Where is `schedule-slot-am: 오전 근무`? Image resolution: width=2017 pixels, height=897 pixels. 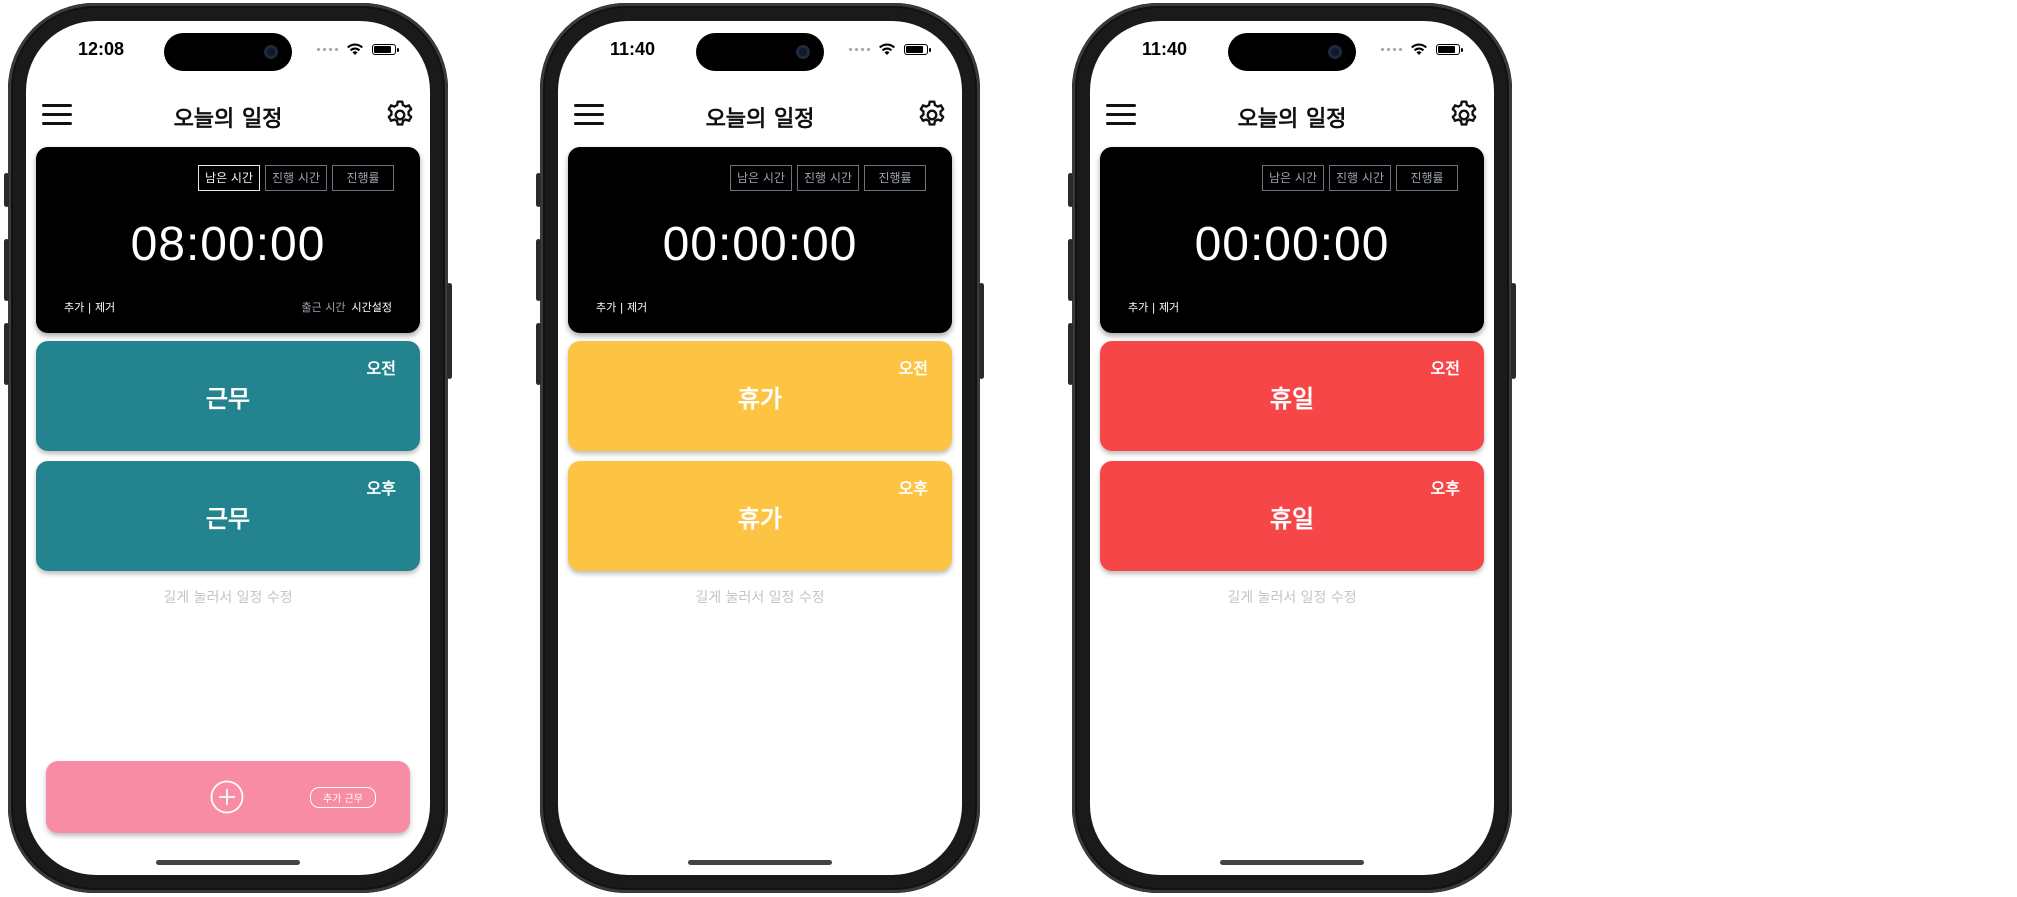
schedule-slot-am: 오전 근무 is located at coordinates (228, 396).